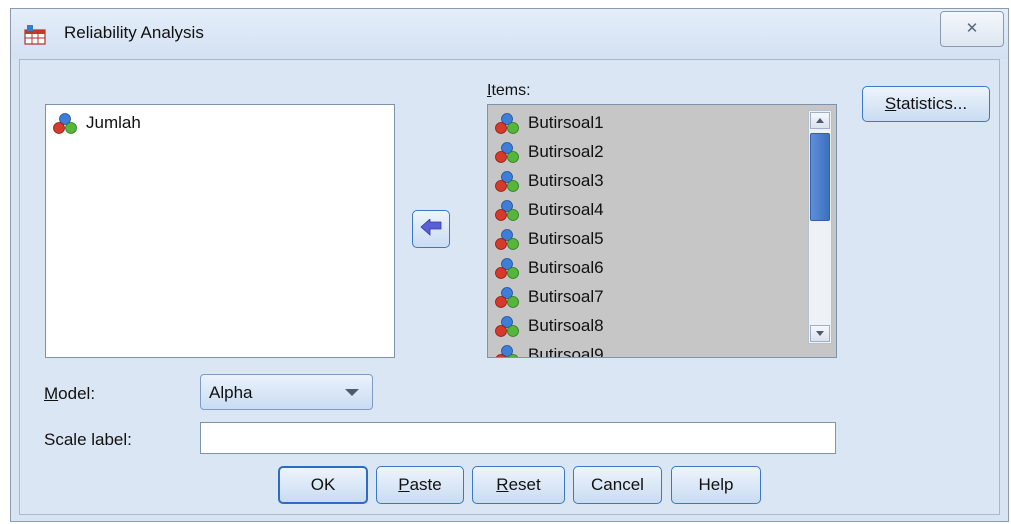 This screenshot has width=1011, height=524. What do you see at coordinates (617, 485) in the screenshot?
I see `cancel-button: Cancel` at bounding box center [617, 485].